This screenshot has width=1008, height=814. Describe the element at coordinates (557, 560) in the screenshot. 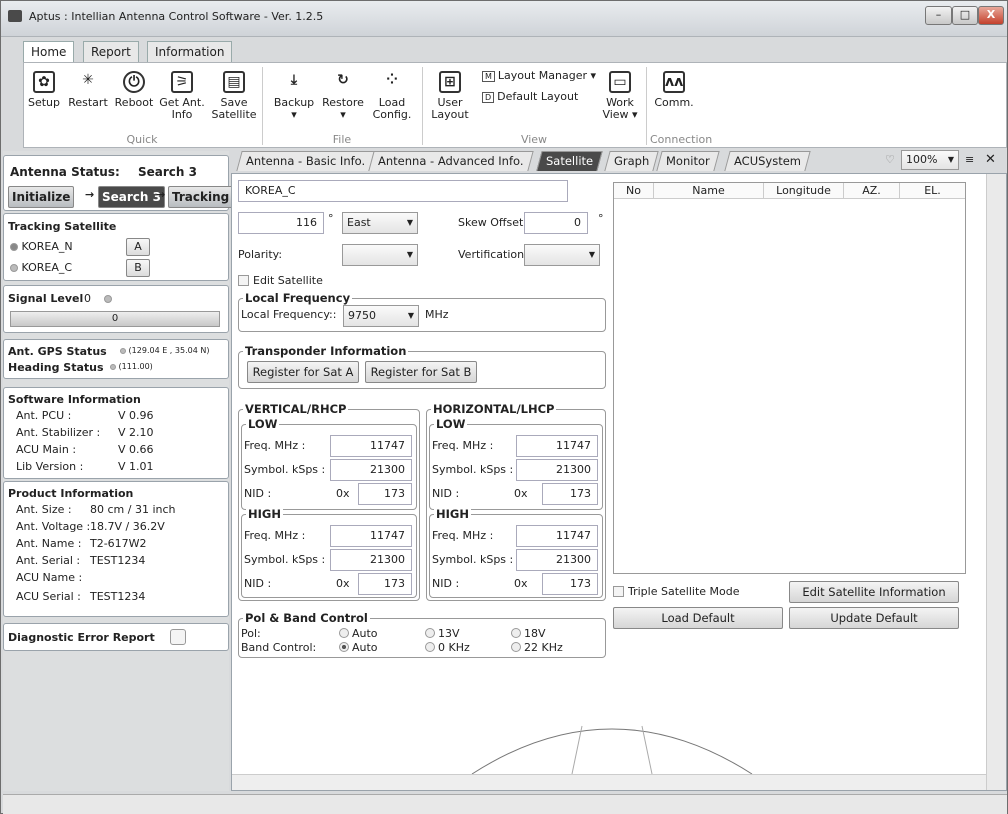

I see `h-high-symbol-input: 21300` at that location.